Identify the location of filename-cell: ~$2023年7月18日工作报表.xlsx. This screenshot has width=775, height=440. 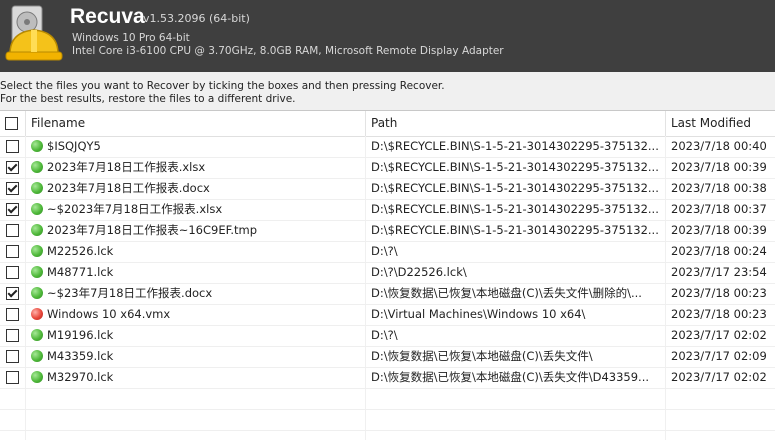
(135, 209).